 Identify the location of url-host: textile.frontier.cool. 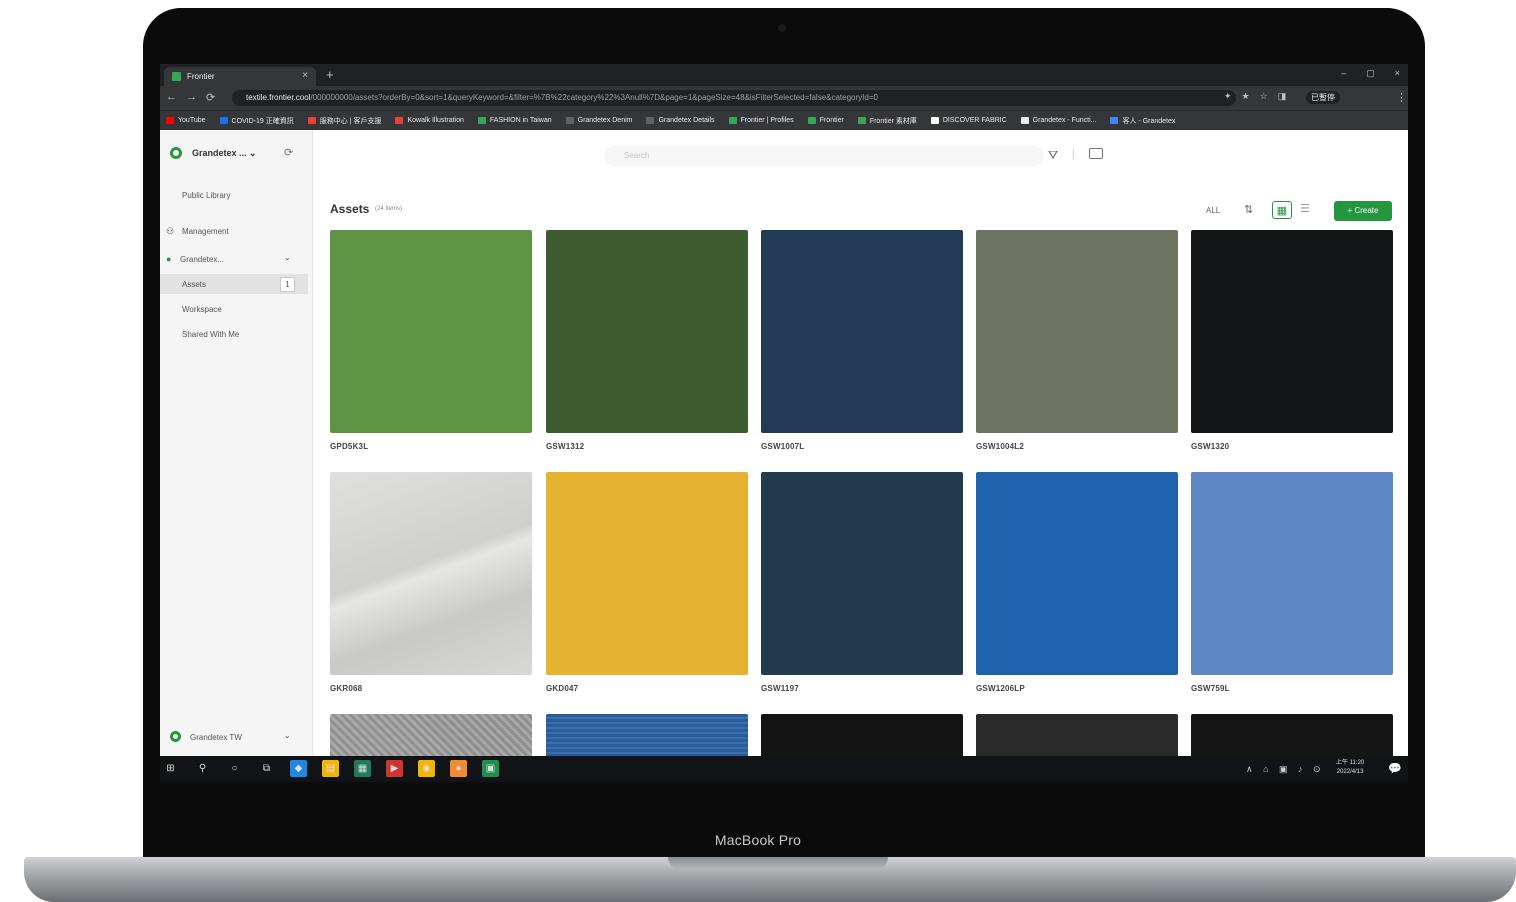
(278, 97).